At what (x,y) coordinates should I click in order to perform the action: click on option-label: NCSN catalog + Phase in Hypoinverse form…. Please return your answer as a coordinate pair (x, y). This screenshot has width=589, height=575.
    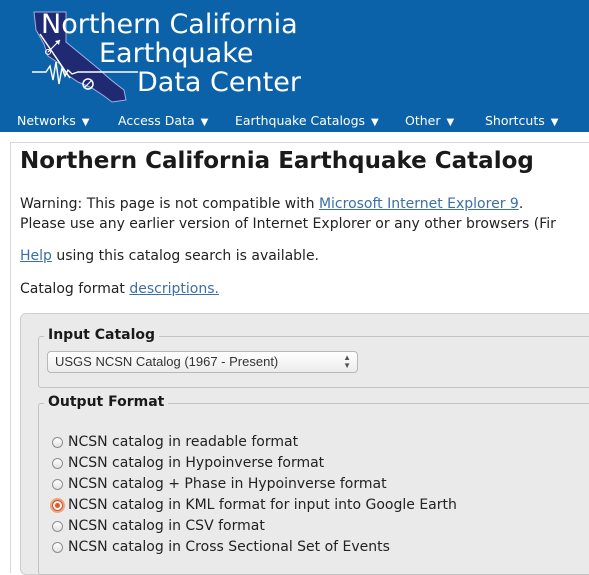
    Looking at the image, I should click on (227, 484).